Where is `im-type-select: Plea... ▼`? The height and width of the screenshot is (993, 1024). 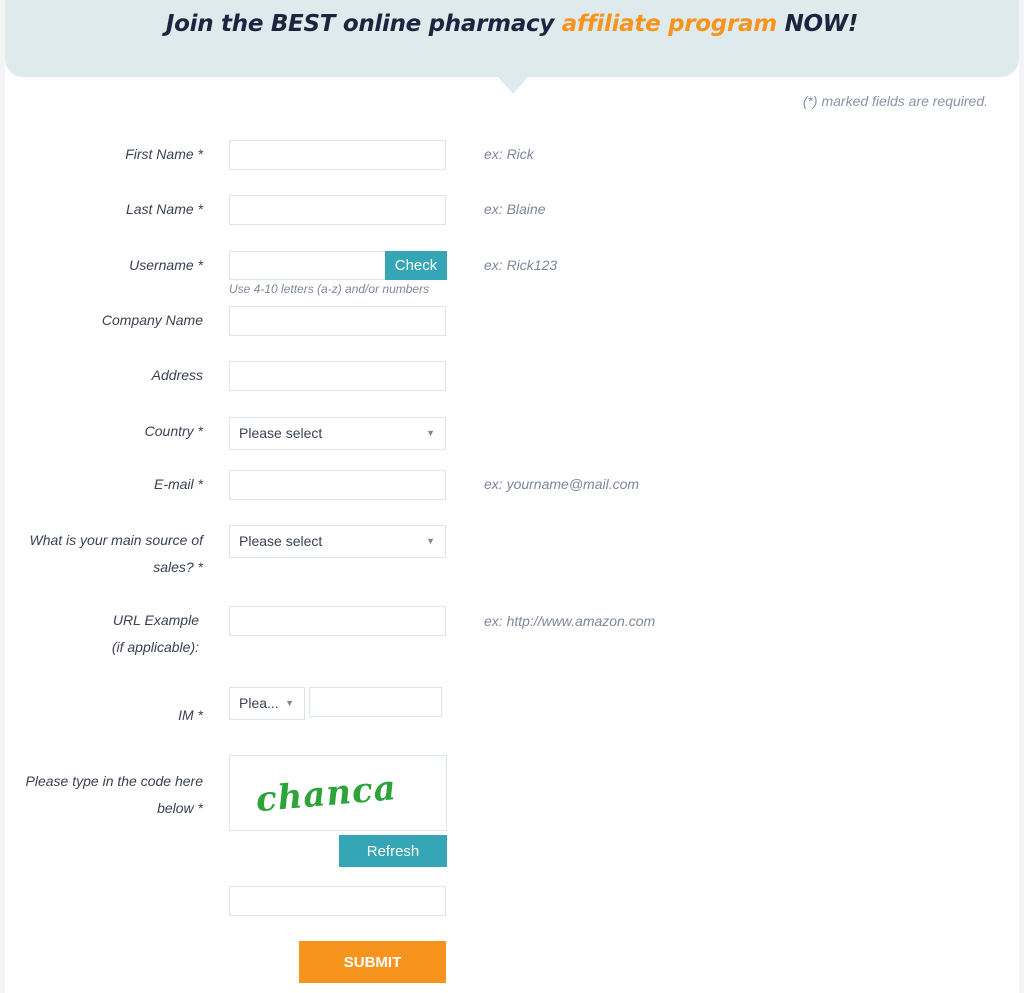 im-type-select: Plea... ▼ is located at coordinates (267, 703).